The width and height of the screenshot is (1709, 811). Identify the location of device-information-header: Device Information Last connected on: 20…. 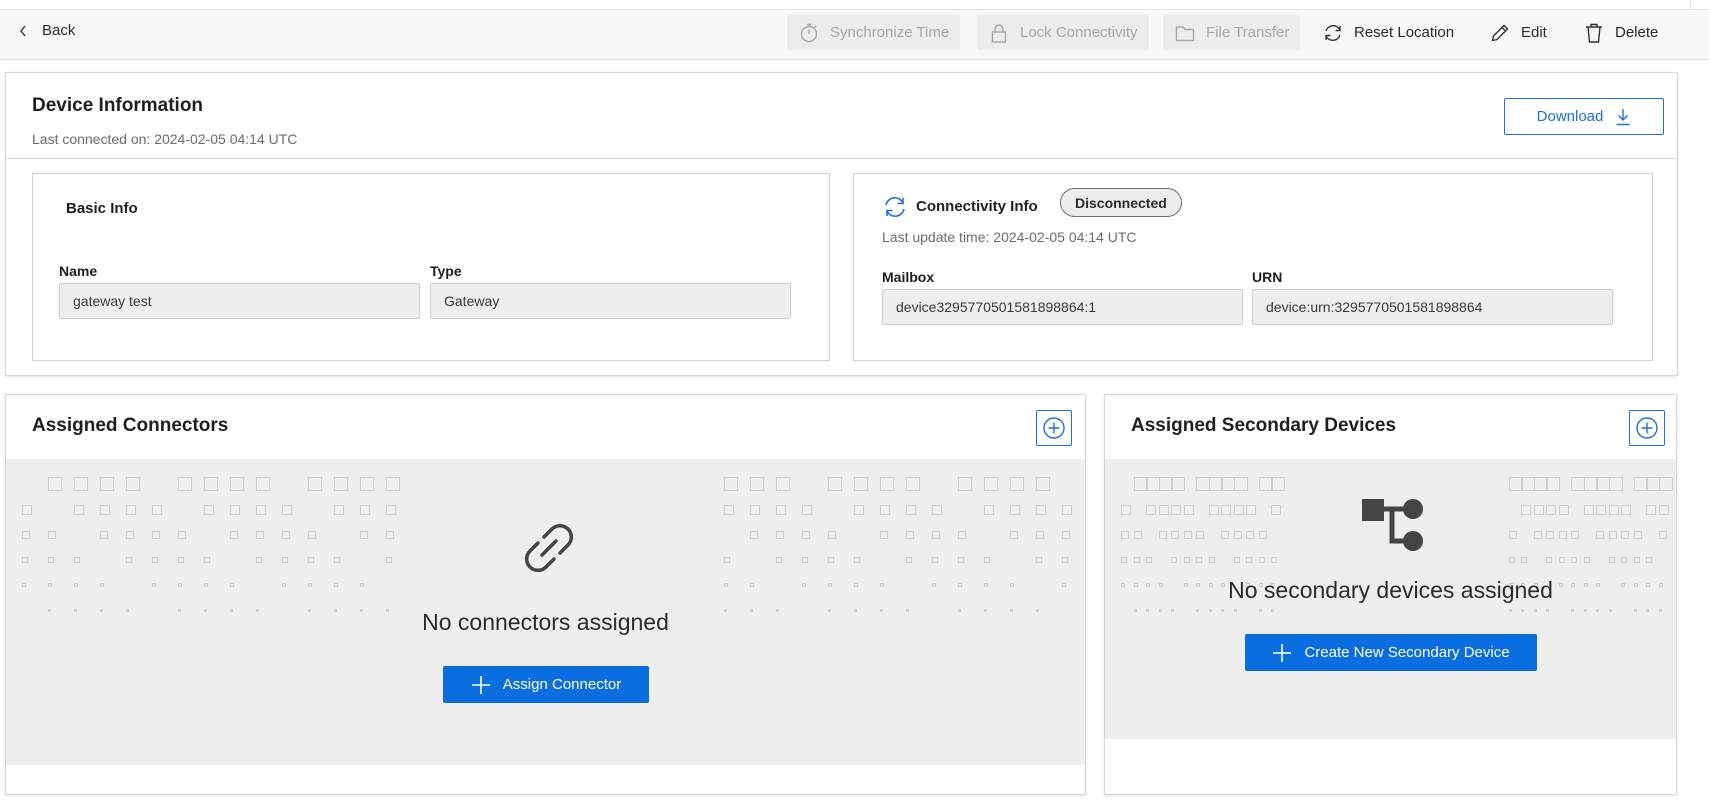
(841, 116).